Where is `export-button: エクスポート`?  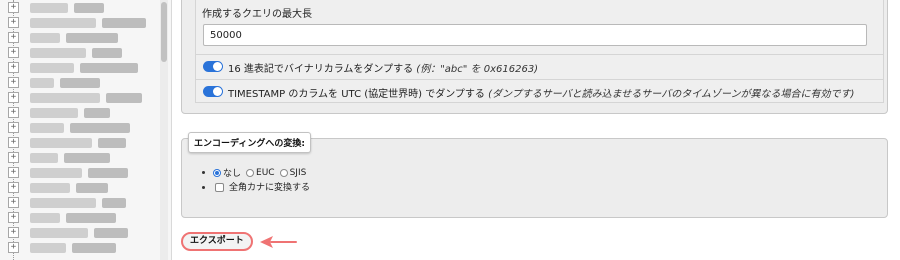
export-button: エクスポート is located at coordinates (217, 241).